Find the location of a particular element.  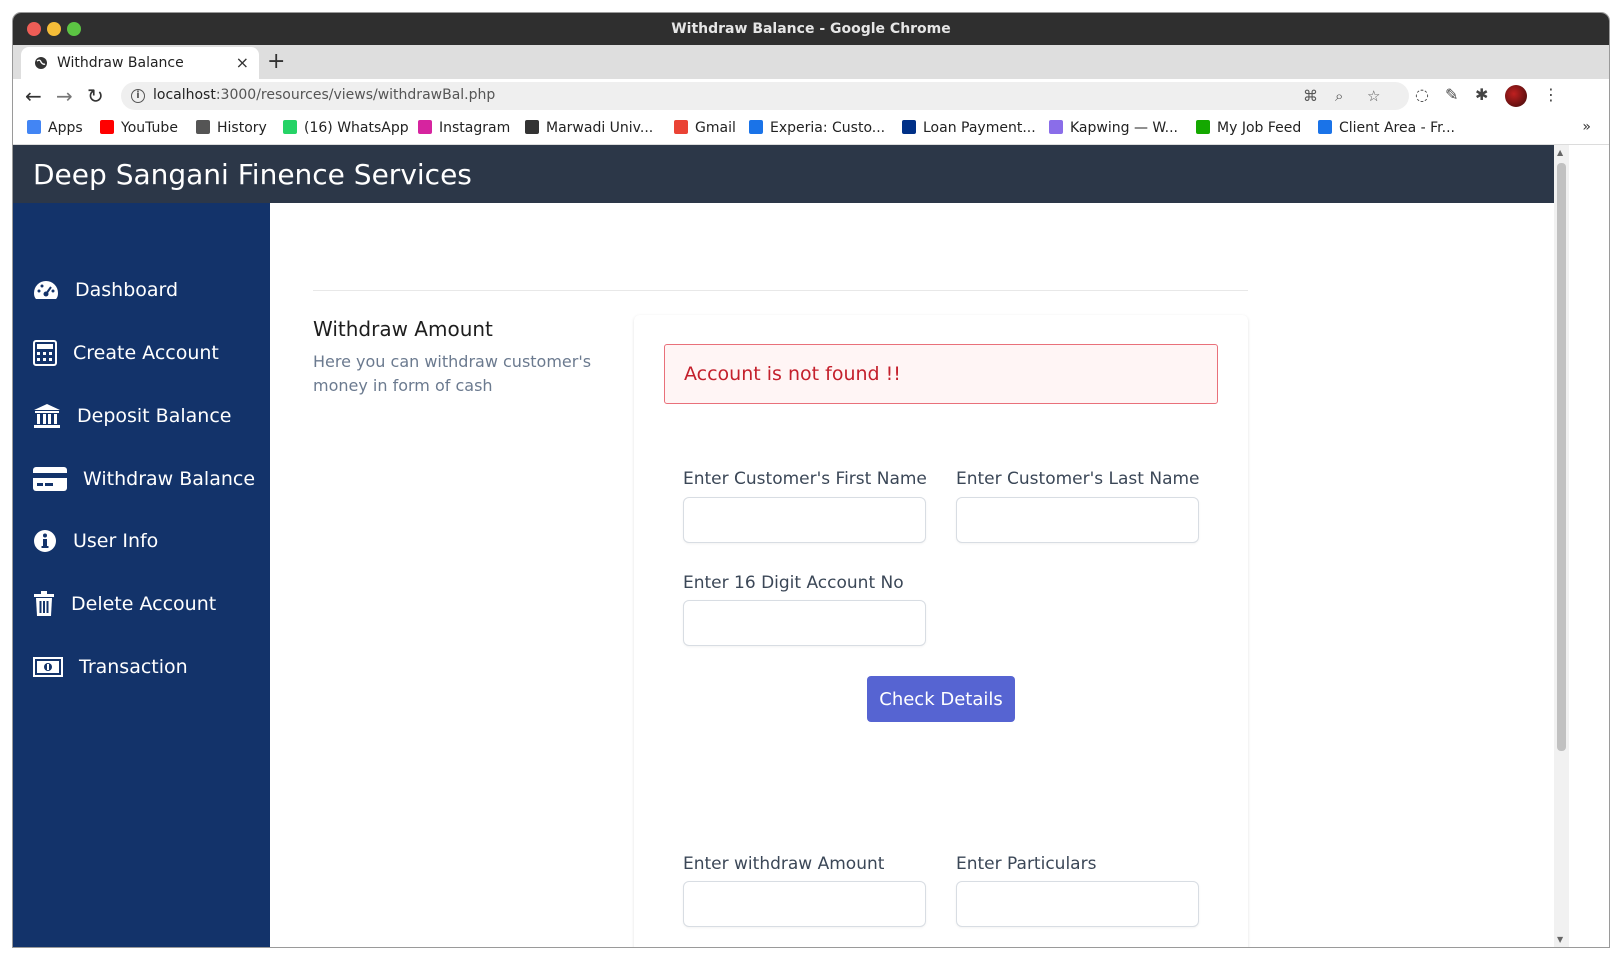

money-icon is located at coordinates (48, 667).